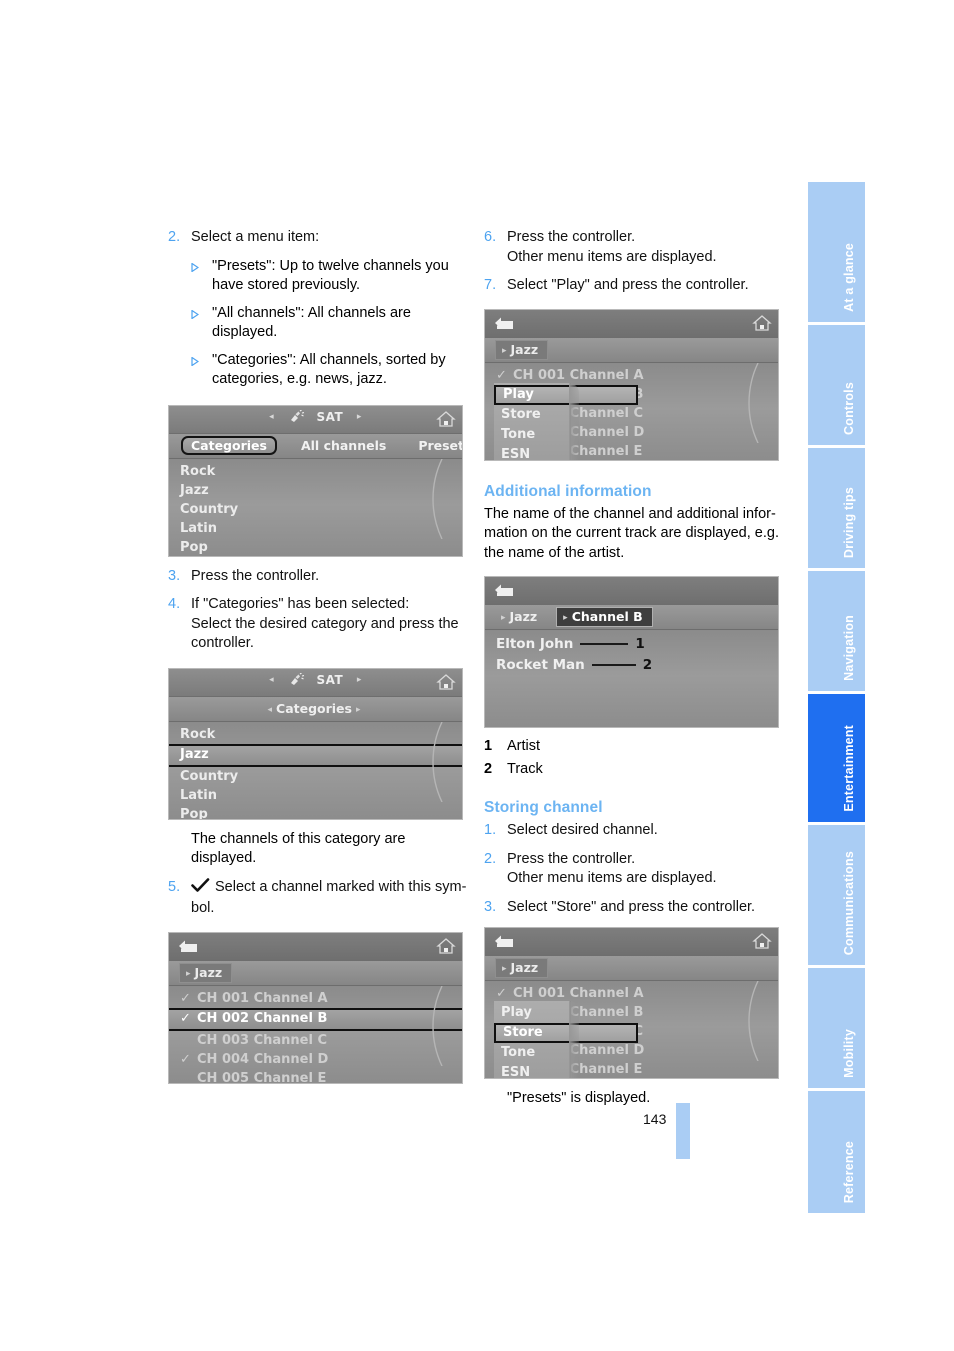 This screenshot has height=1351, width=954. What do you see at coordinates (488, 746) in the screenshot?
I see `legend-key: 1` at bounding box center [488, 746].